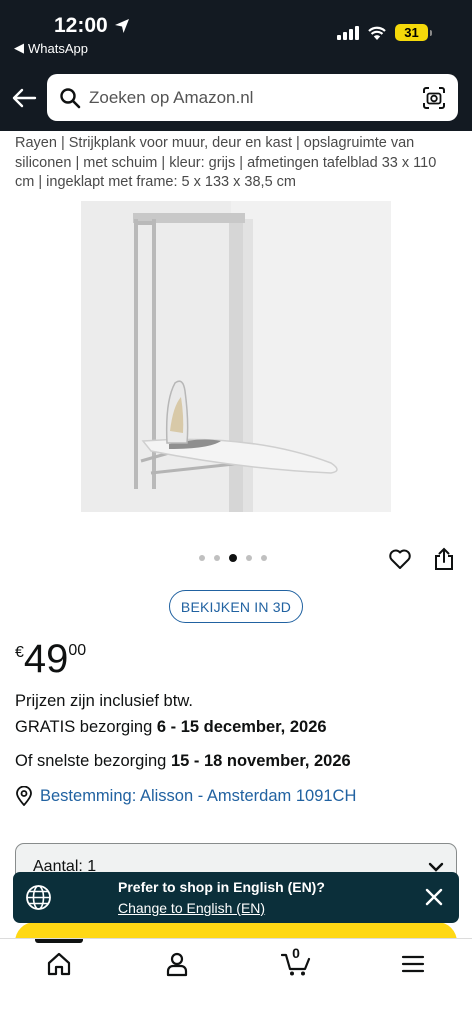 Image resolution: width=472 pixels, height=1024 pixels. Describe the element at coordinates (377, 33) in the screenshot. I see `wifi-icon` at that location.